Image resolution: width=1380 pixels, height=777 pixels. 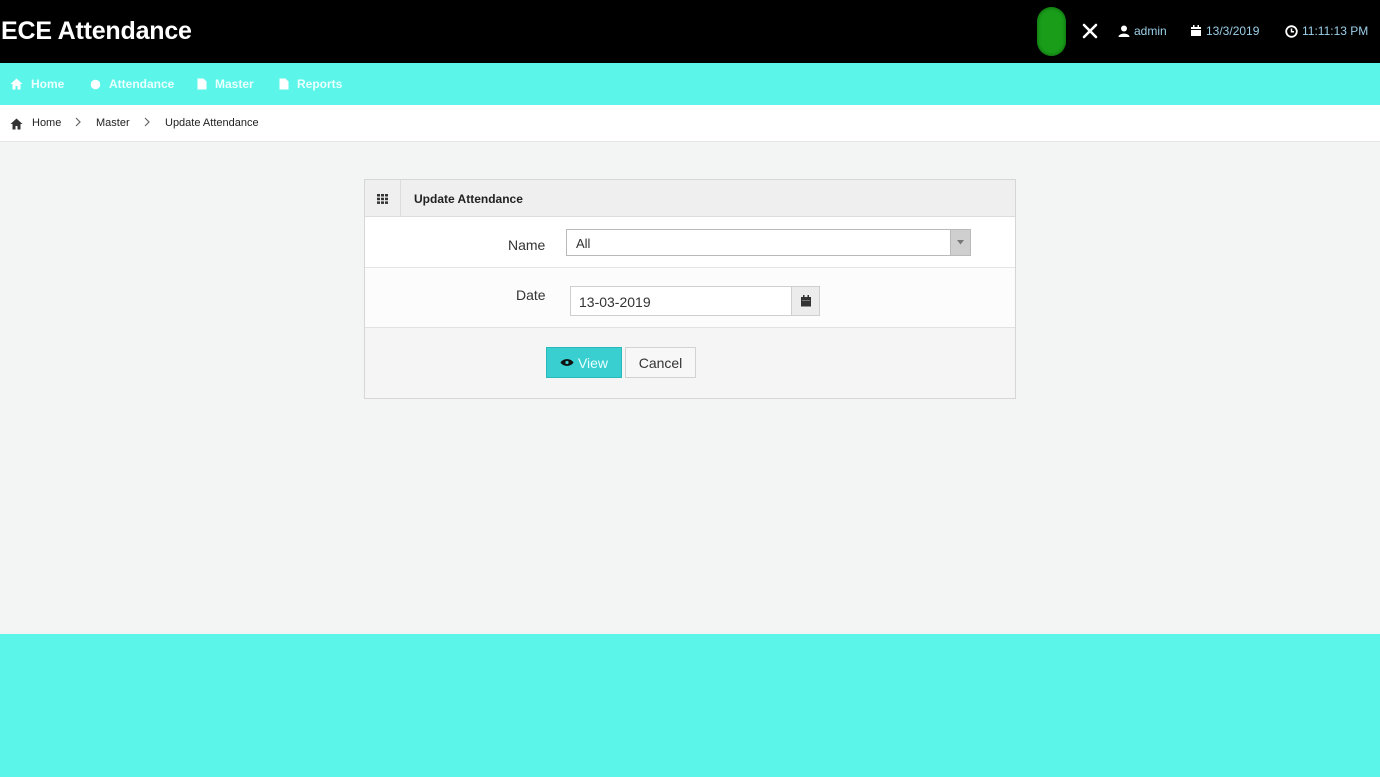 I want to click on breadcrumb-current: Update Attendance, so click(x=212, y=123).